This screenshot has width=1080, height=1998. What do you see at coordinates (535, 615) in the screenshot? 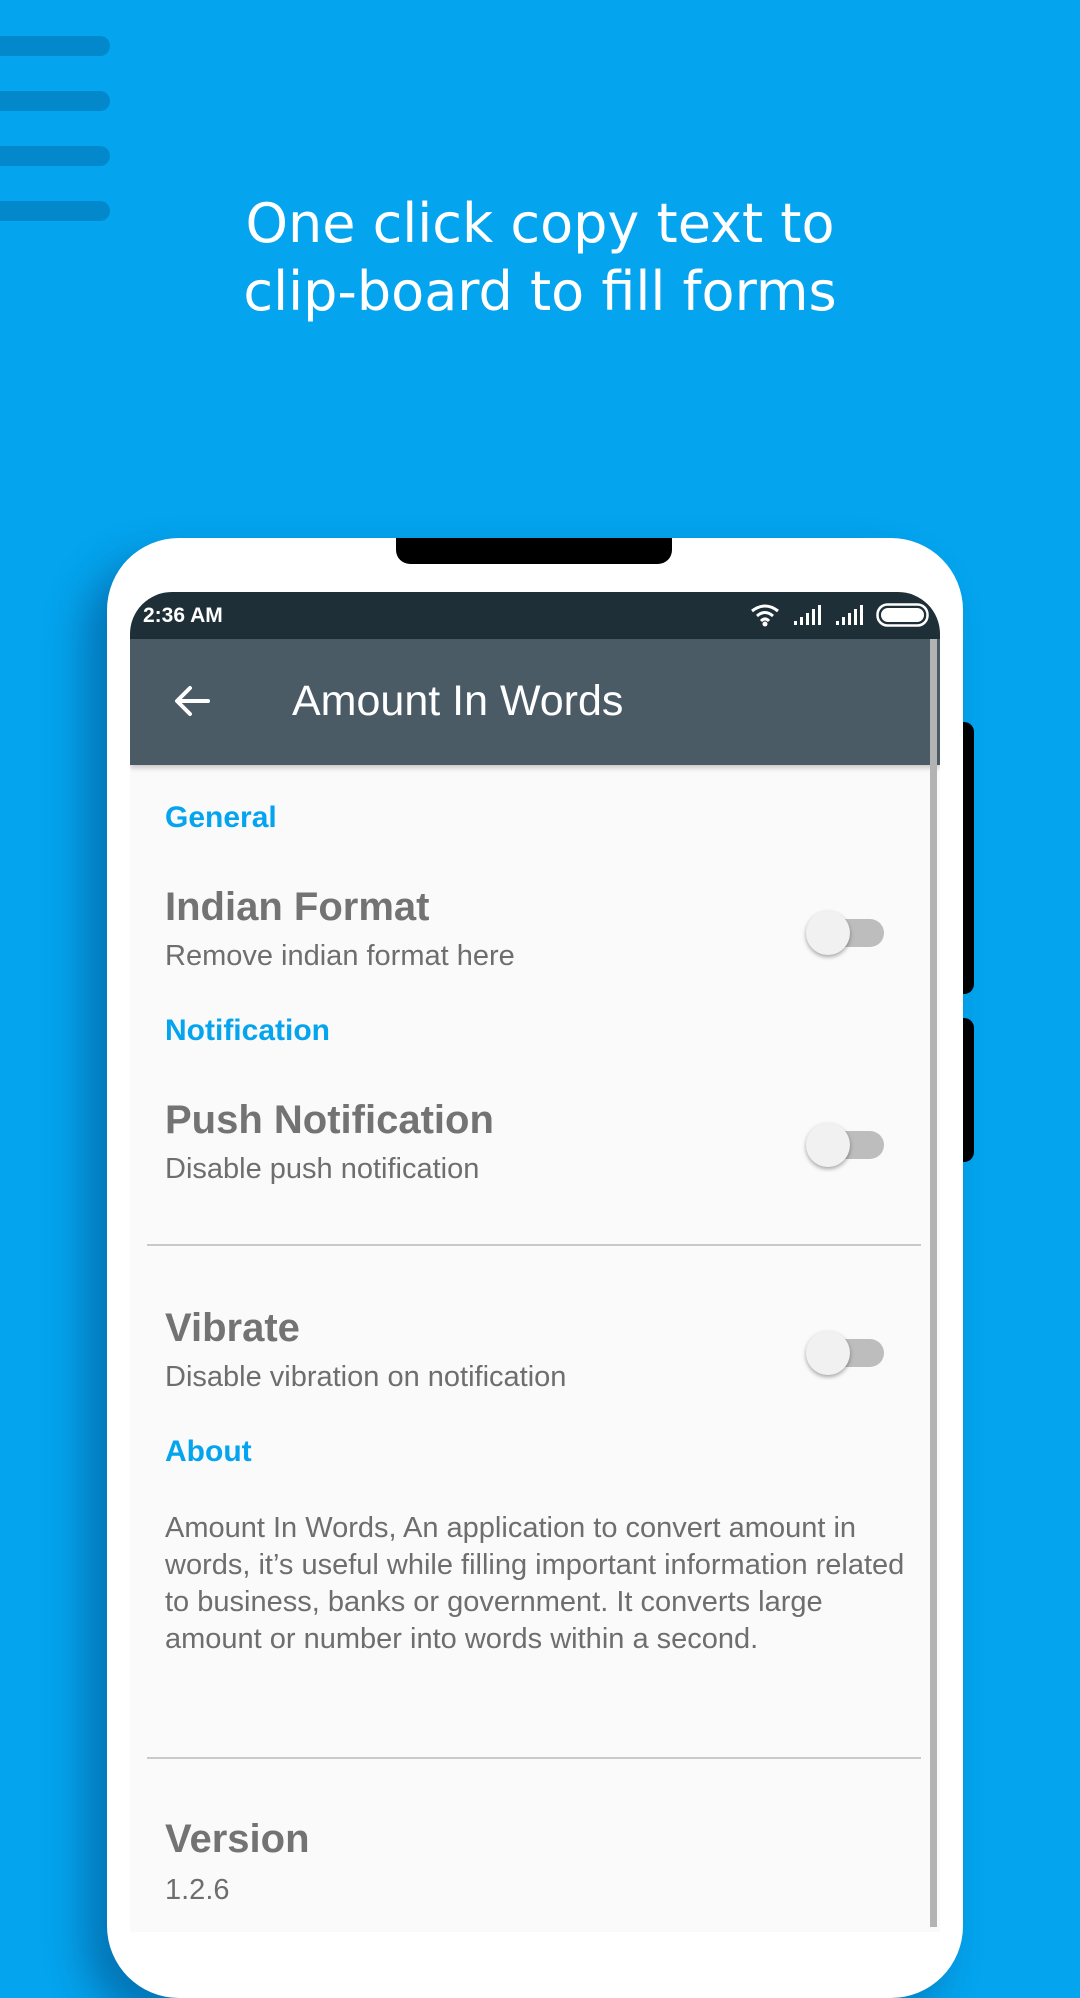
I see `status-bar: 2:36 AM` at bounding box center [535, 615].